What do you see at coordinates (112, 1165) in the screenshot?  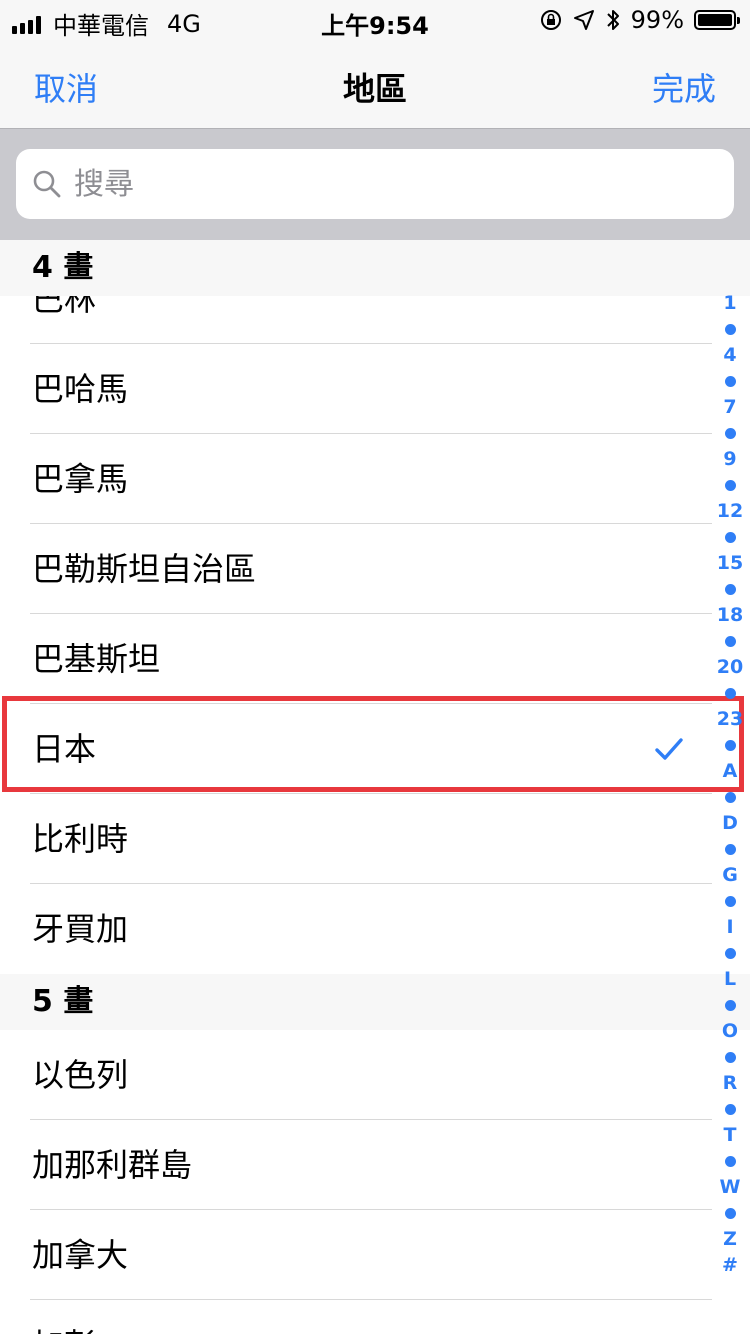 I see `region-label: 加那利群島` at bounding box center [112, 1165].